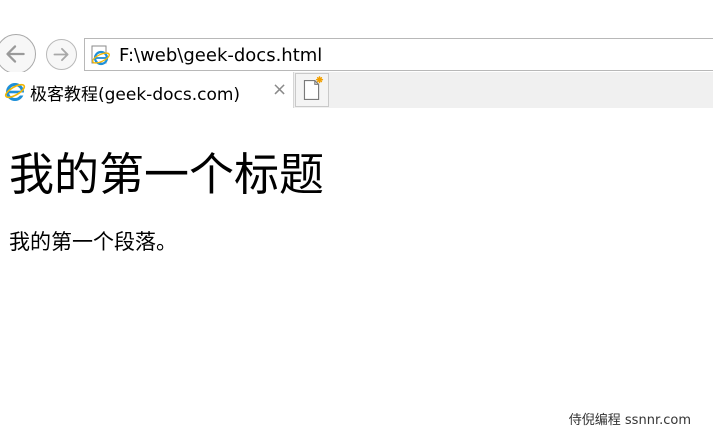  What do you see at coordinates (629, 420) in the screenshot?
I see `watermark: 侍倪编程 ssnnr.com` at bounding box center [629, 420].